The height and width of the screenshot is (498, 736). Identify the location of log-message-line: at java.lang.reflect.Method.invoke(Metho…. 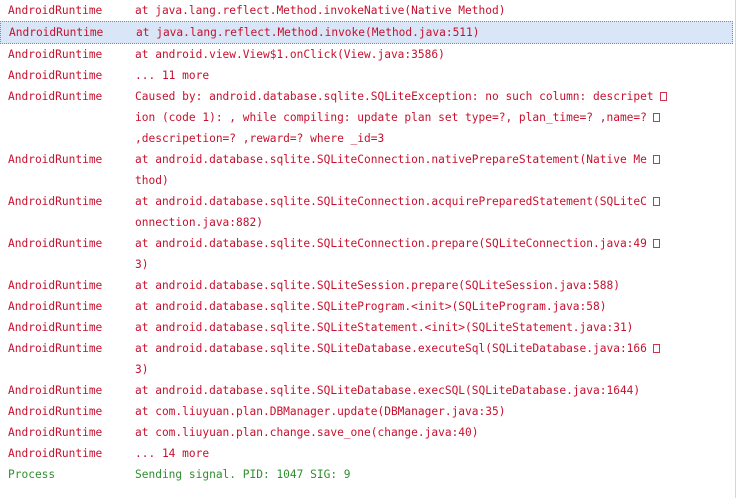
(434, 32).